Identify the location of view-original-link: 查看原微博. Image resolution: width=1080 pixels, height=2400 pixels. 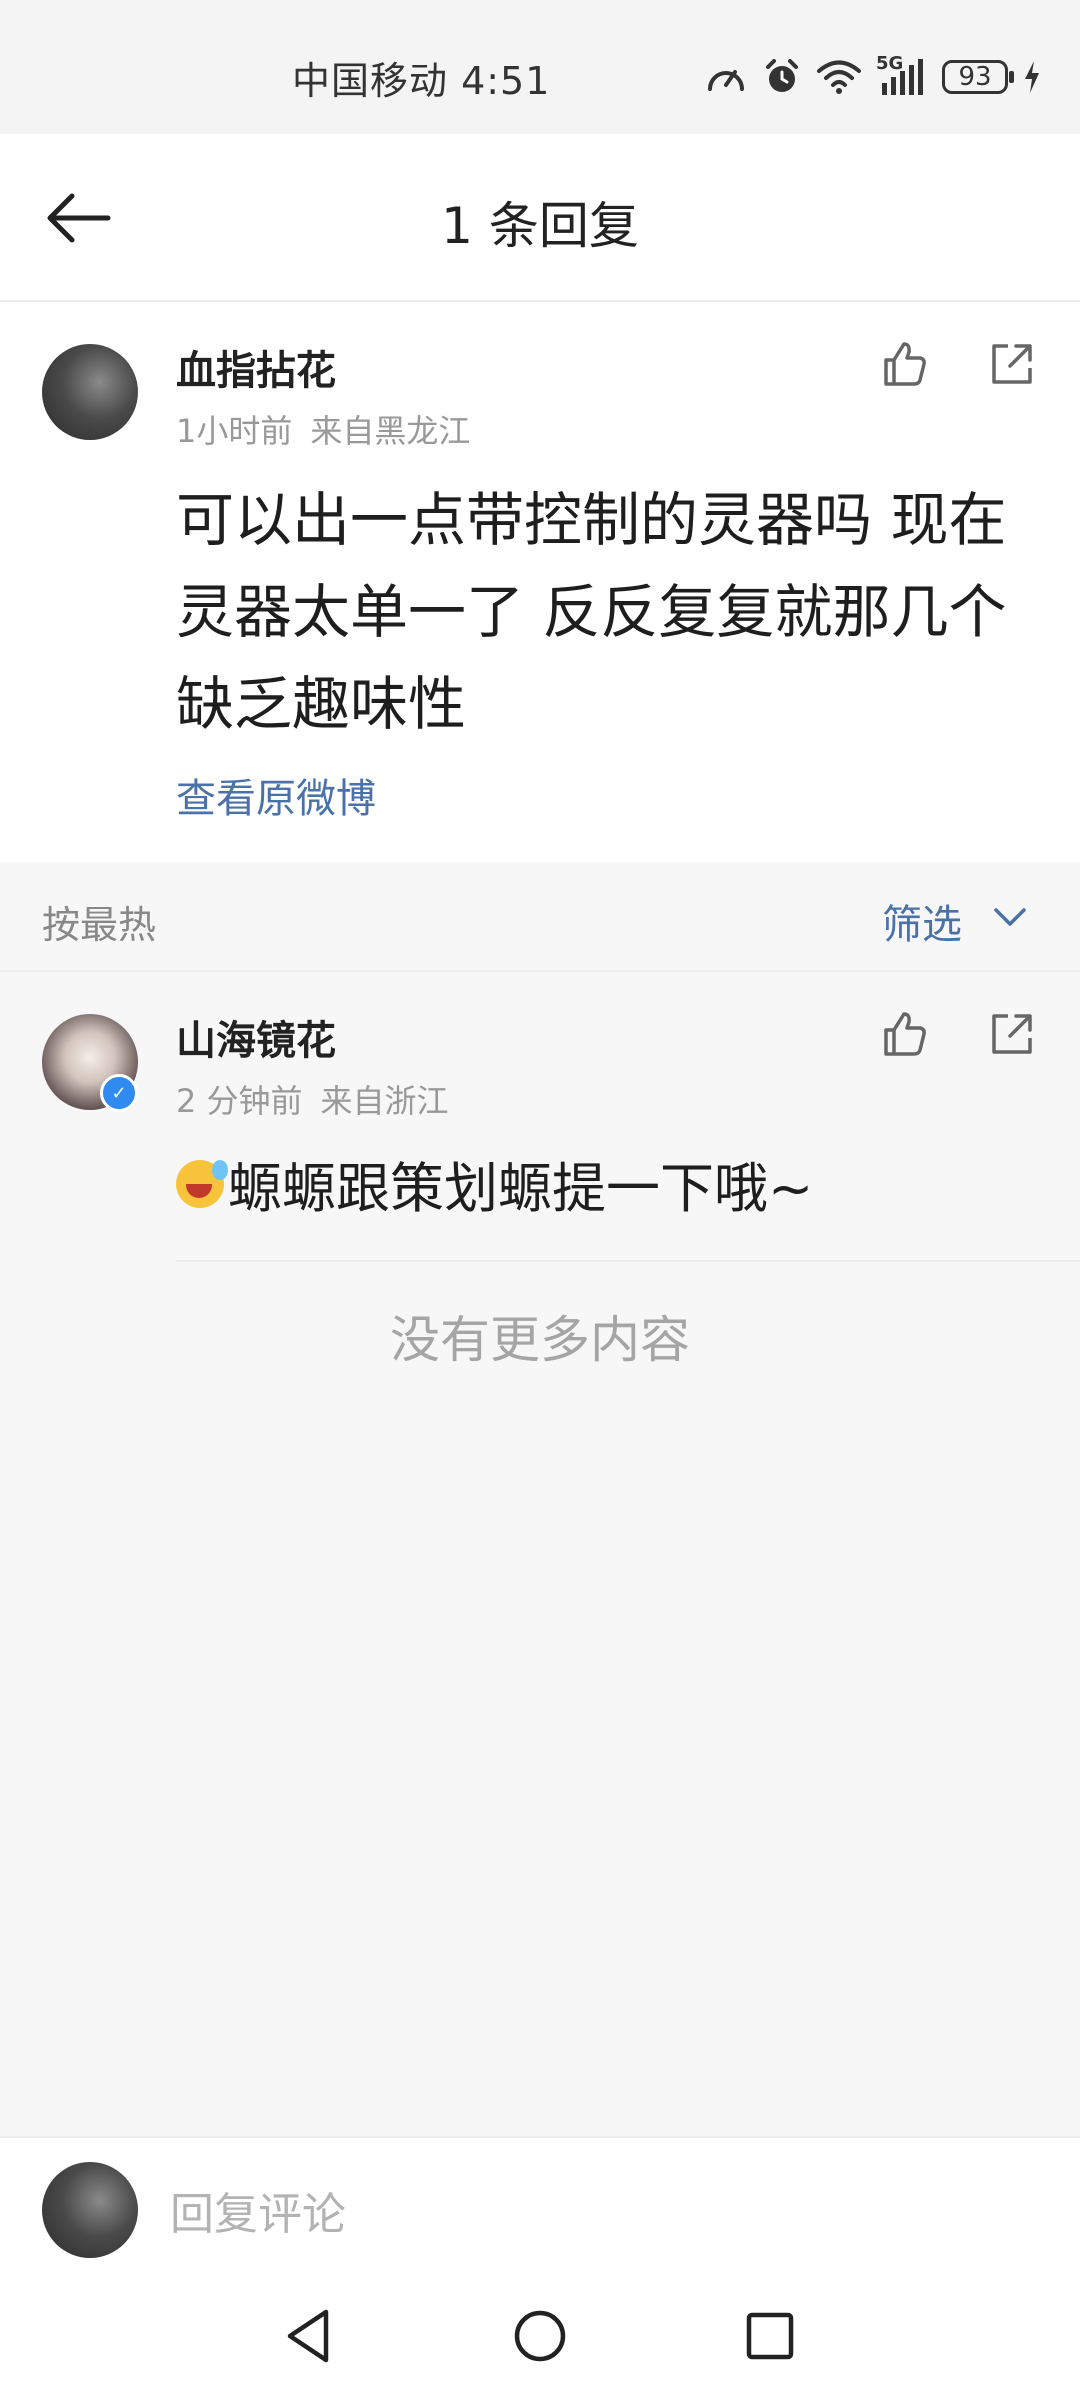
(276, 795).